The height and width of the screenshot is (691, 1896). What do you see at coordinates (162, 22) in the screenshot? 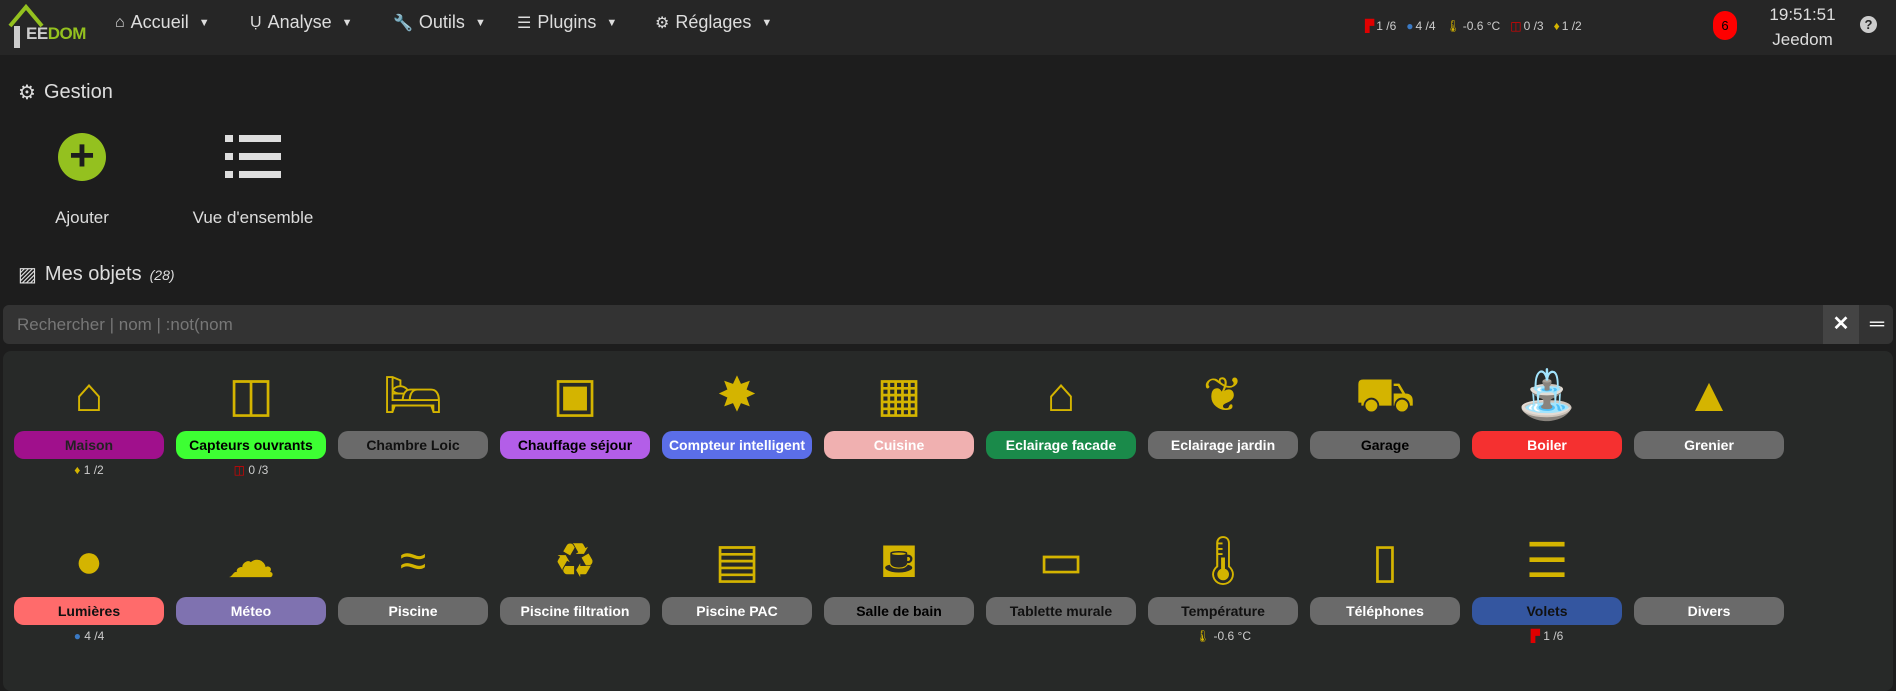
I see `nav-accueil: ⌂ Accueil ▼` at bounding box center [162, 22].